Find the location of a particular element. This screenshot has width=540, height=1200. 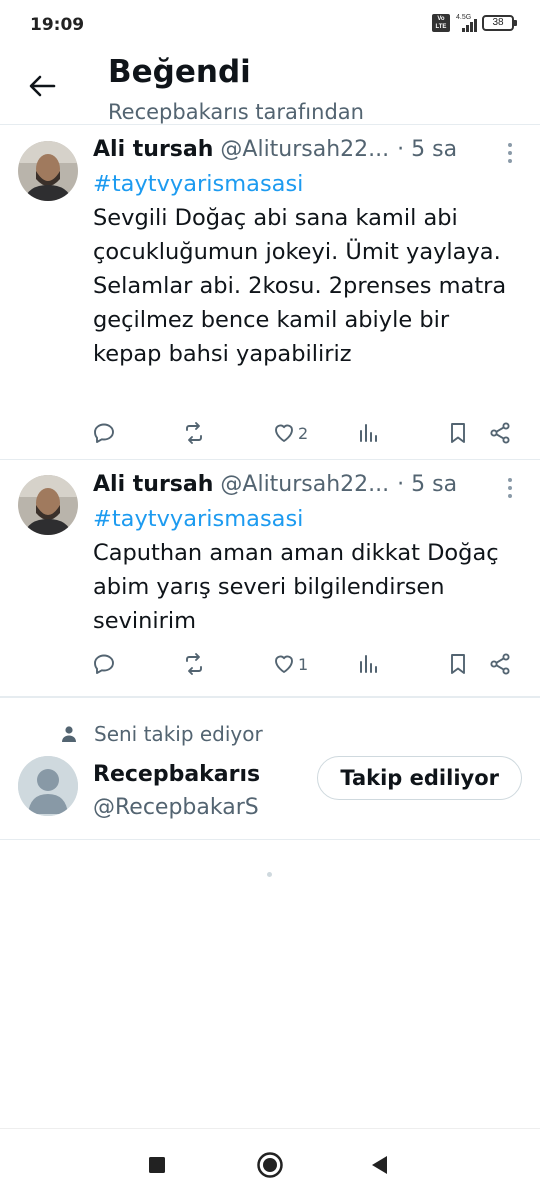

like-count: 1 is located at coordinates (303, 664).